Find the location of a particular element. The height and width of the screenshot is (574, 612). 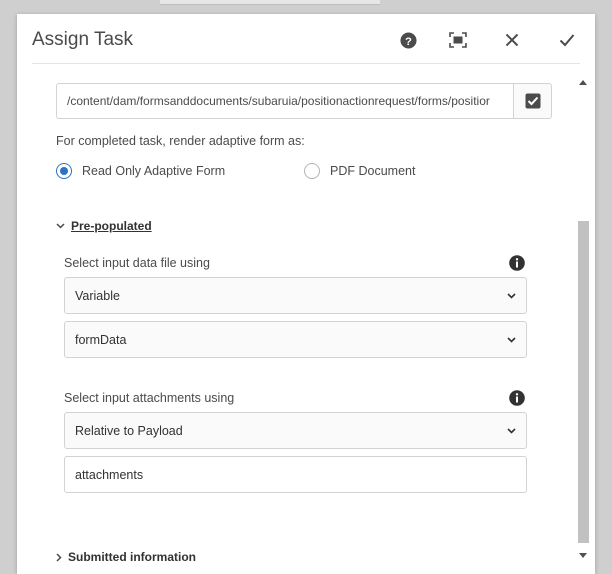

attachments-label: Select input attachments using is located at coordinates (149, 398).